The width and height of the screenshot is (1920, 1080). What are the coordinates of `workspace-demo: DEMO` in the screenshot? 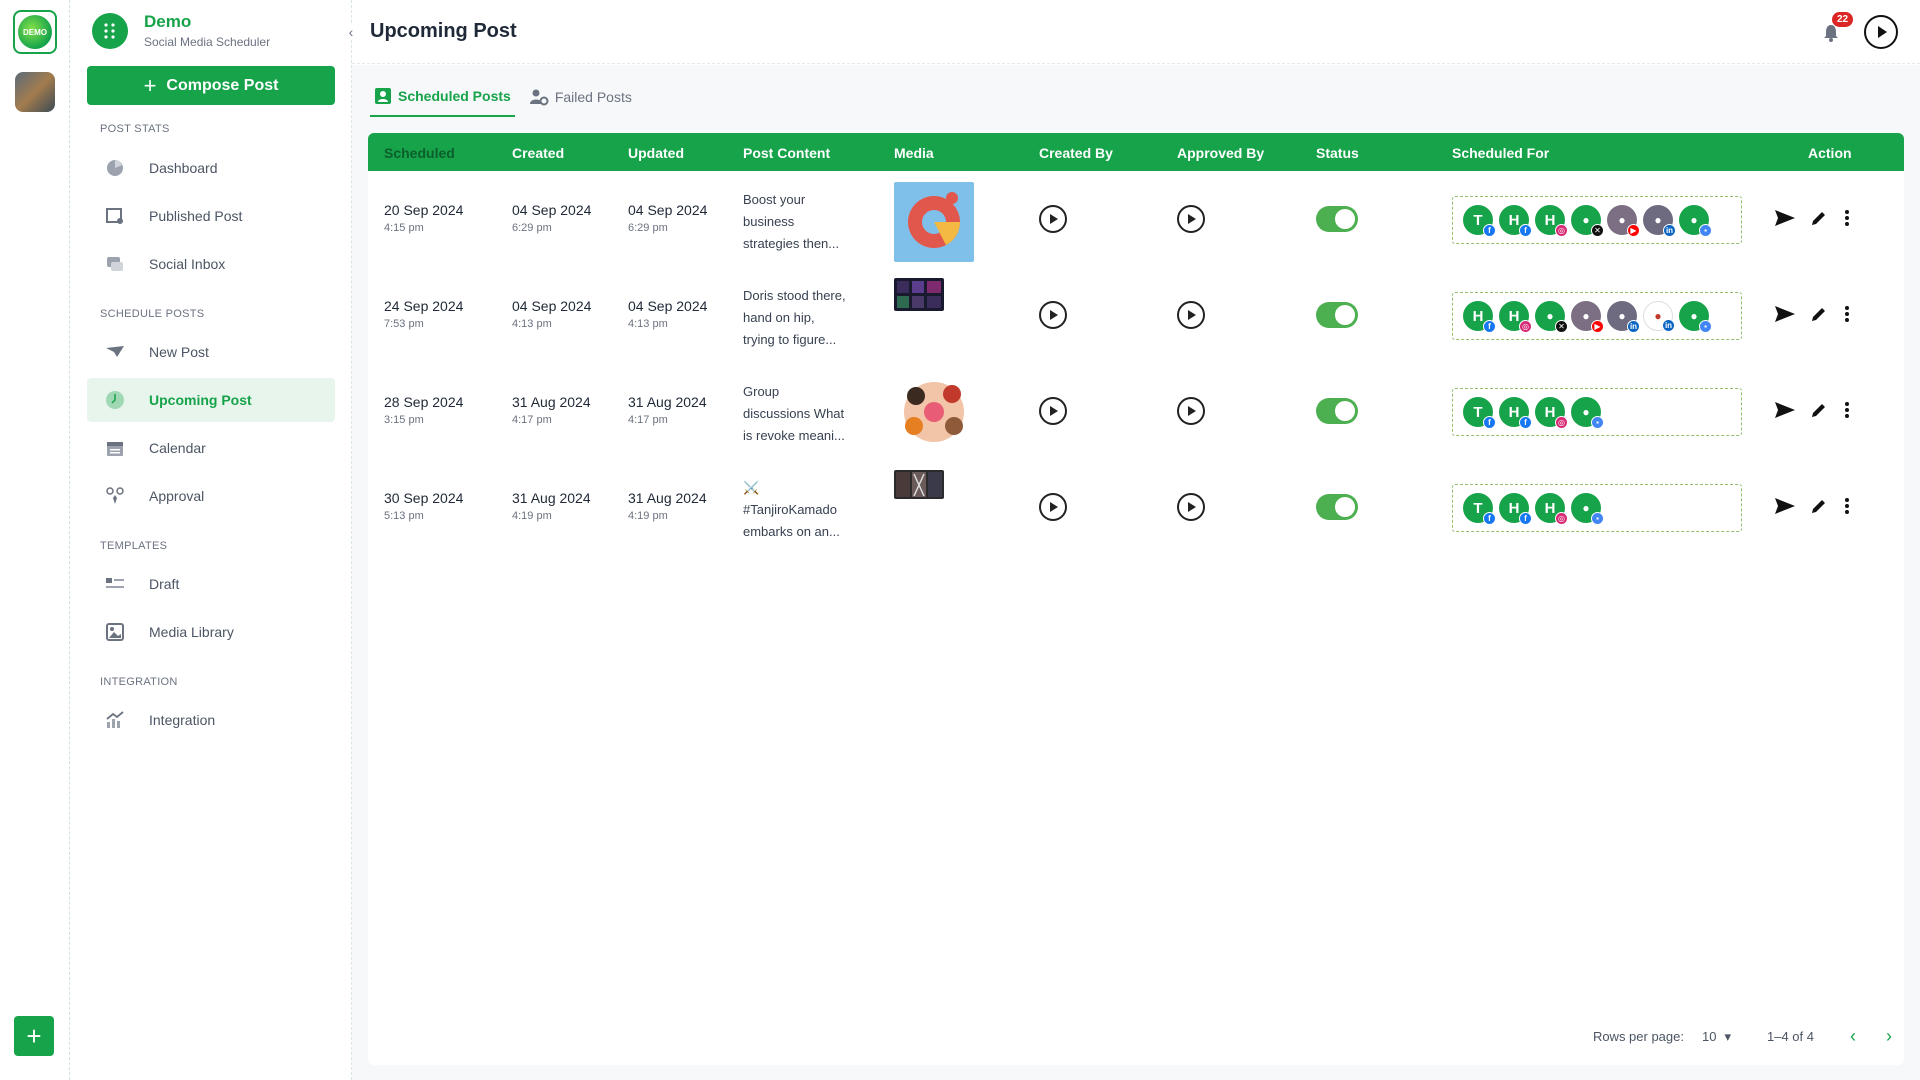 It's located at (35, 32).